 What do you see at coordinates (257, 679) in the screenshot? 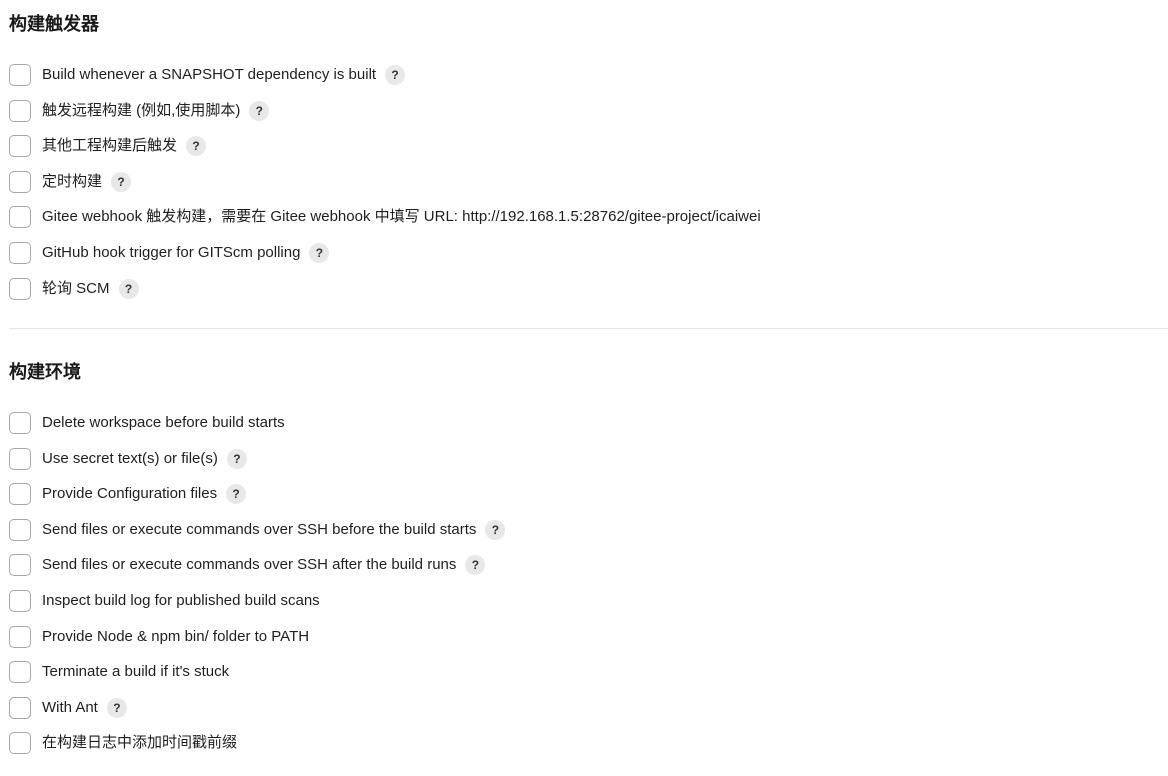
I see `option-row: Terminate a build if it's stuck` at bounding box center [257, 679].